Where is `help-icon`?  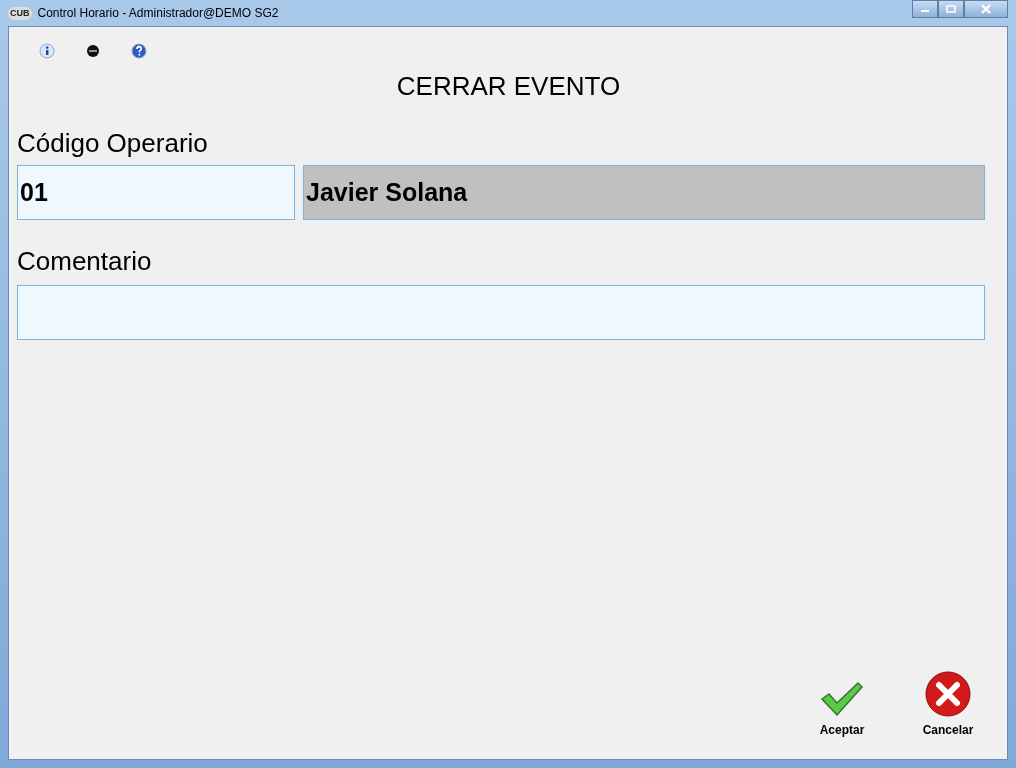
help-icon is located at coordinates (139, 51).